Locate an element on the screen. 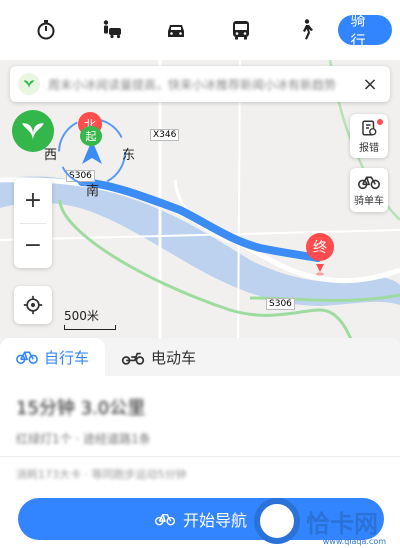 The height and width of the screenshot is (548, 400). walk-icon is located at coordinates (308, 29).